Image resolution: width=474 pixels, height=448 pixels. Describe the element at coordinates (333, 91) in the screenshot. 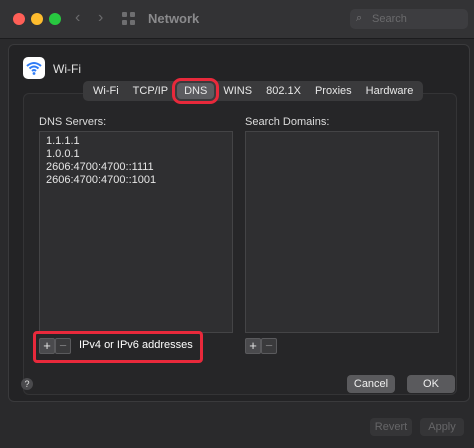

I see `tab-proxies: Proxies` at that location.